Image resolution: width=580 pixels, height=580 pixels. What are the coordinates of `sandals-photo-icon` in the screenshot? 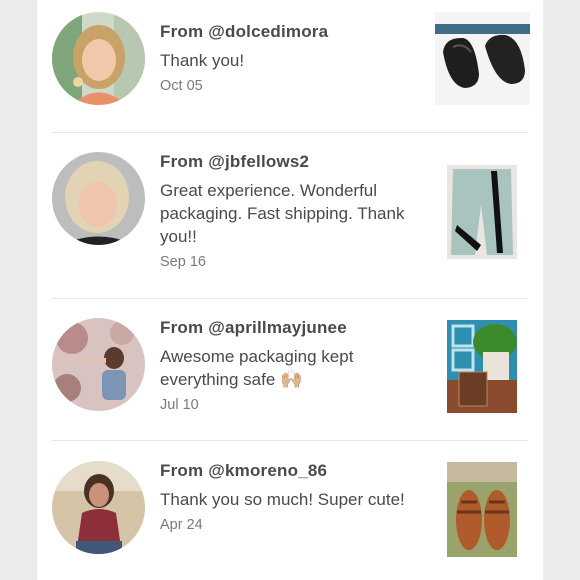 It's located at (482, 509).